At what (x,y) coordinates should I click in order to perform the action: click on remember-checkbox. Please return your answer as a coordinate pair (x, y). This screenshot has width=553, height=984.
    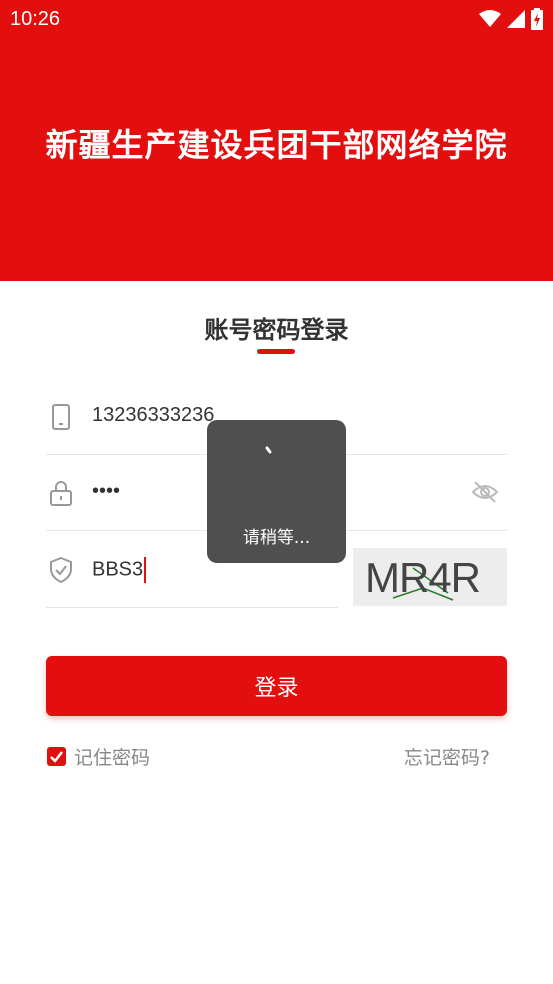
    Looking at the image, I should click on (56, 756).